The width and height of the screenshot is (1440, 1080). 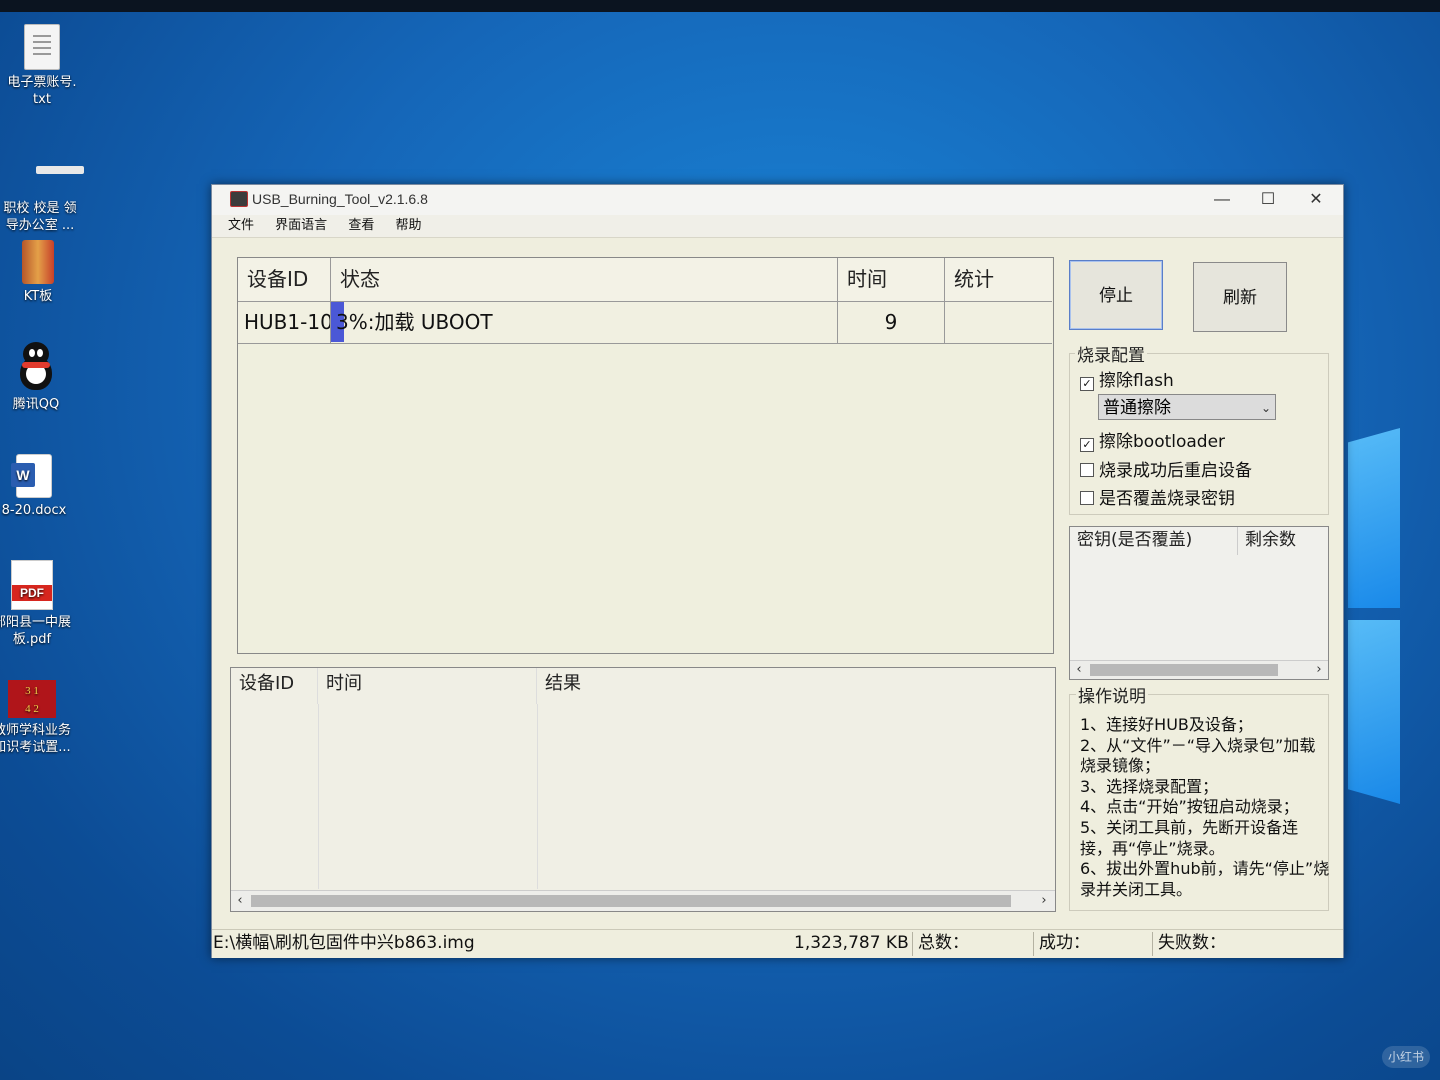 What do you see at coordinates (31, 476) in the screenshot?
I see `word-document-icon: W` at bounding box center [31, 476].